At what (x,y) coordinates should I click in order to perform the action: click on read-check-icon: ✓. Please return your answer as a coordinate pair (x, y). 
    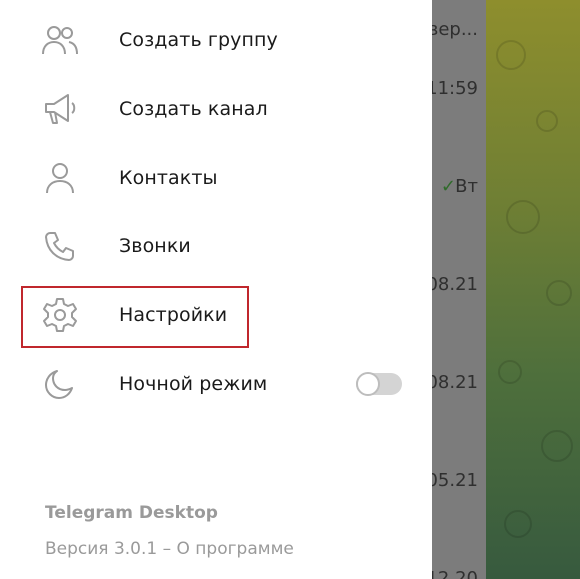
    Looking at the image, I should click on (448, 186).